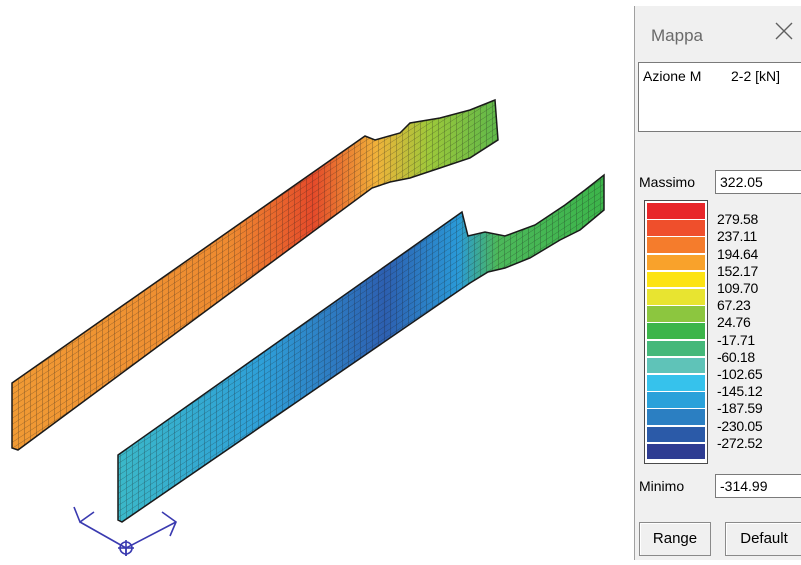  Describe the element at coordinates (662, 486) in the screenshot. I see `min-label: Minimo` at that location.